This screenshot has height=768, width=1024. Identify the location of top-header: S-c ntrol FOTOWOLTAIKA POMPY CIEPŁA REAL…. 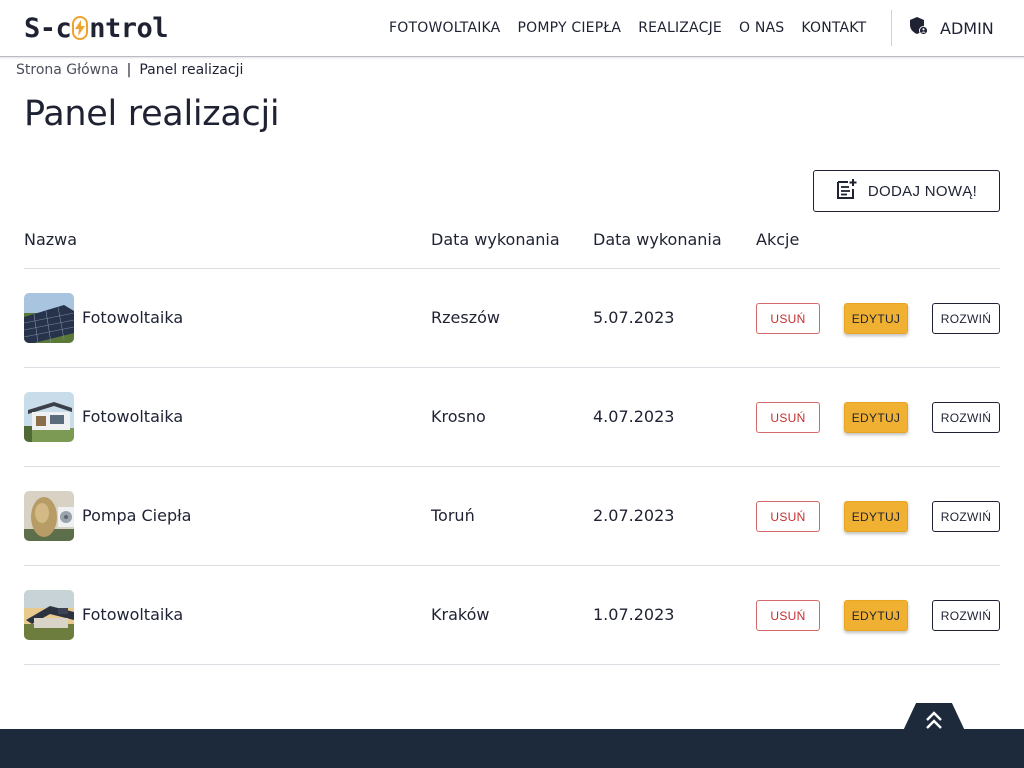
(512, 28).